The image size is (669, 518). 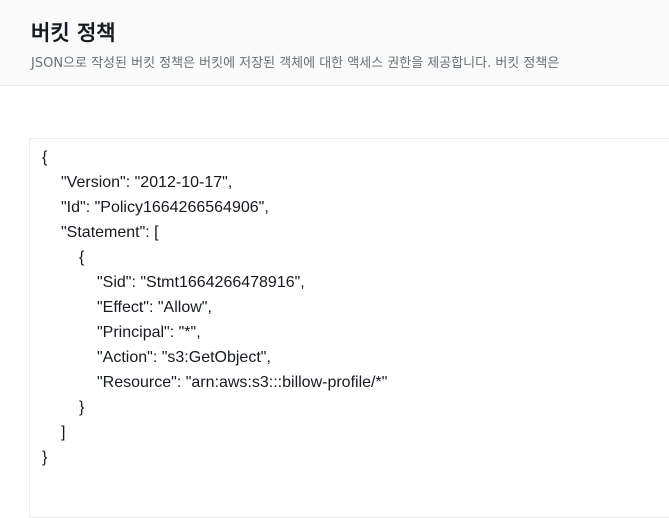 I want to click on json-line-statement-open: {, so click(x=82, y=257).